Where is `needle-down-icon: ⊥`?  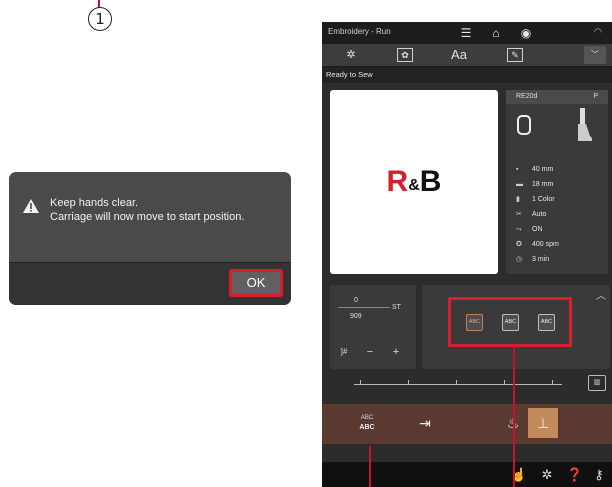
needle-down-icon: ⊥ is located at coordinates (543, 423).